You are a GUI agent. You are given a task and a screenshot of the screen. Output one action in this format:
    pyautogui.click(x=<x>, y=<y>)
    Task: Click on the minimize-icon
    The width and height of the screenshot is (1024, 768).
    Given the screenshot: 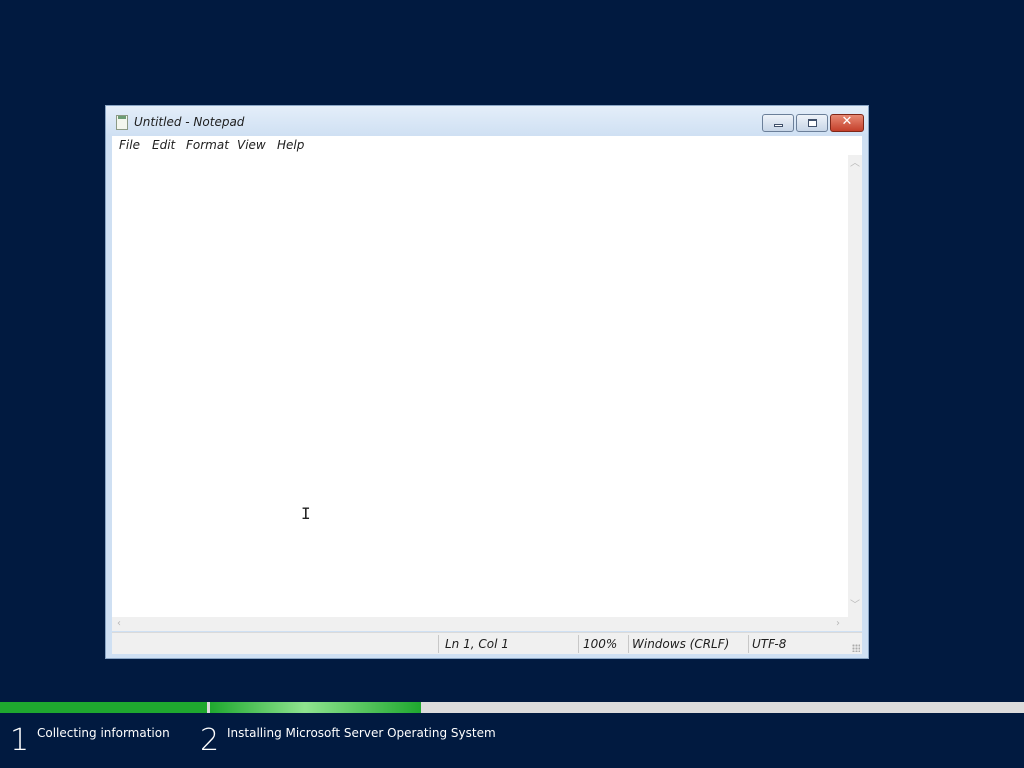 What is the action you would take?
    pyautogui.click(x=778, y=125)
    